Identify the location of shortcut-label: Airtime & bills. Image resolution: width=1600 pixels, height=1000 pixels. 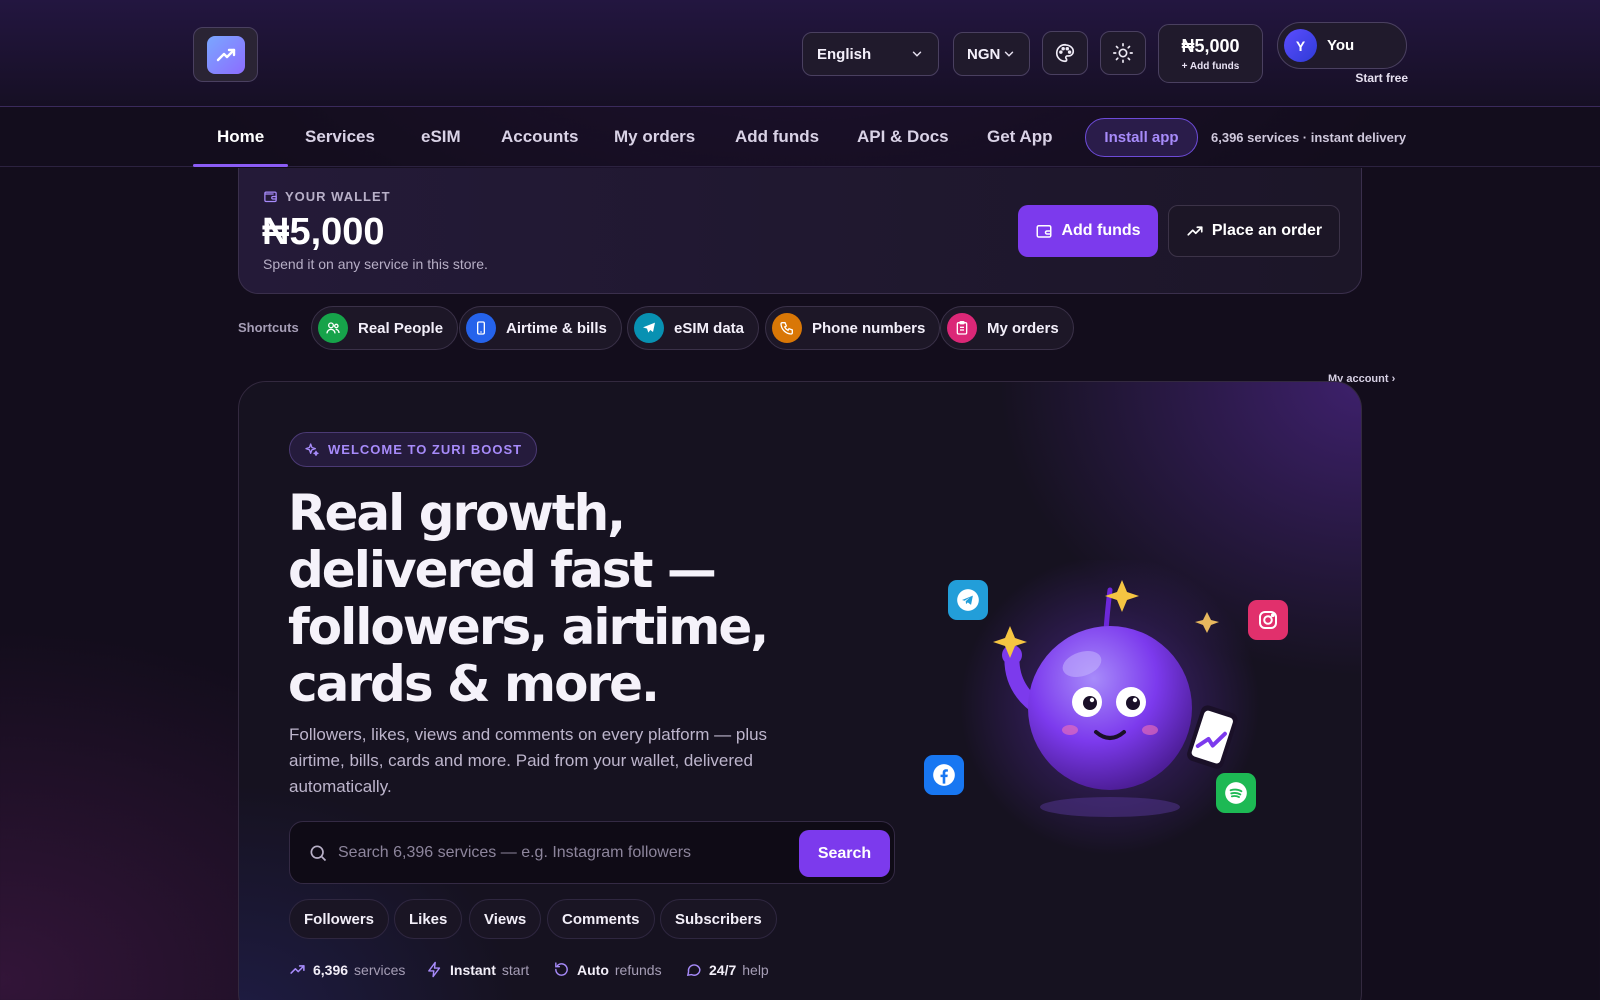
(556, 328).